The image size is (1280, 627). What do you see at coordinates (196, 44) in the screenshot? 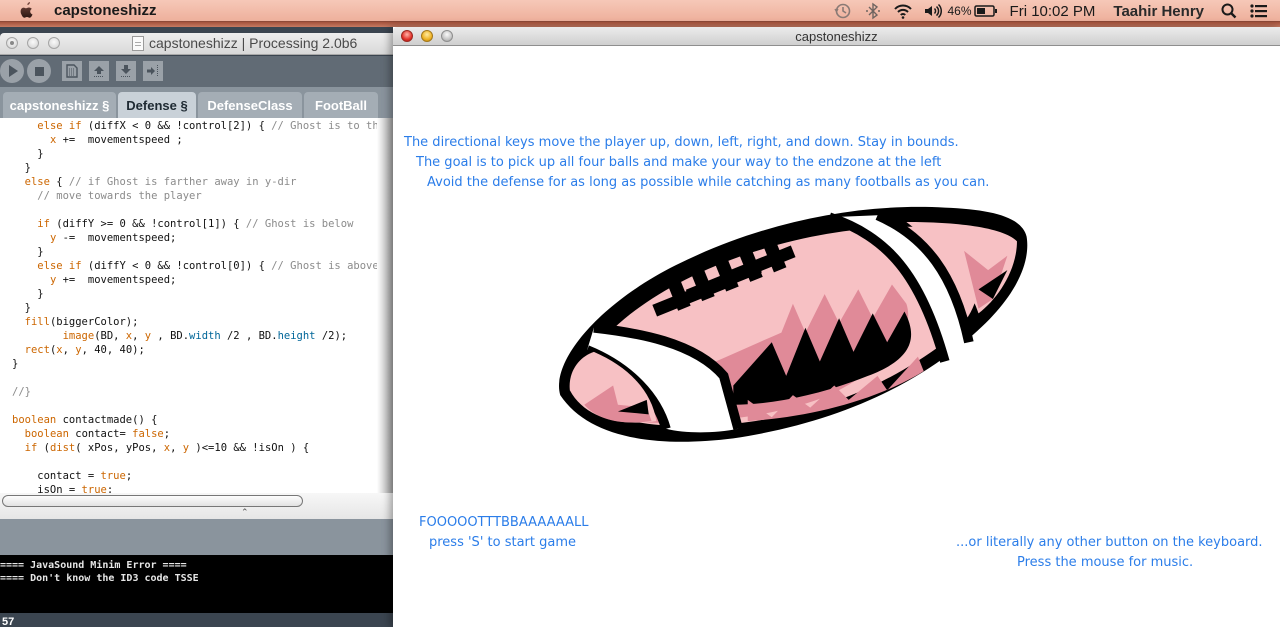
I see `ide-titlebar: capstoneshizz | Processing 2.0b6` at bounding box center [196, 44].